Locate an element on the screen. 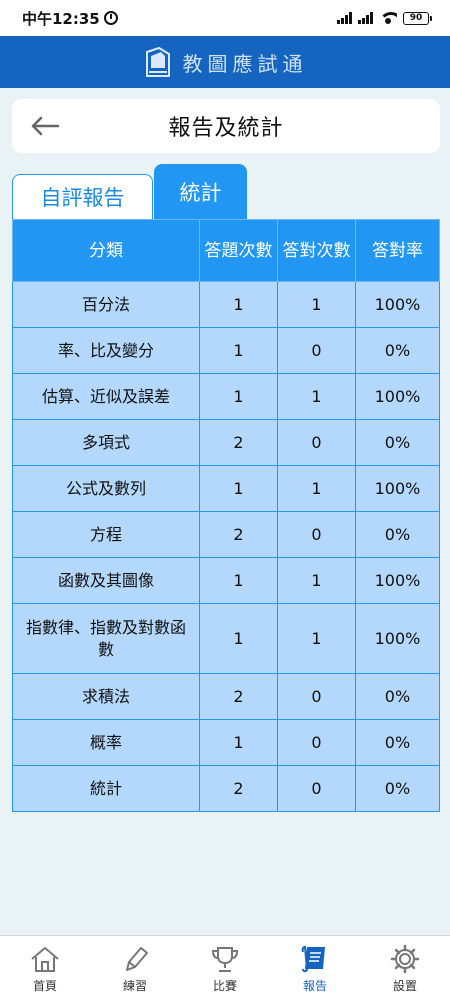 The width and height of the screenshot is (450, 1000). cell-category: 概率 is located at coordinates (106, 742).